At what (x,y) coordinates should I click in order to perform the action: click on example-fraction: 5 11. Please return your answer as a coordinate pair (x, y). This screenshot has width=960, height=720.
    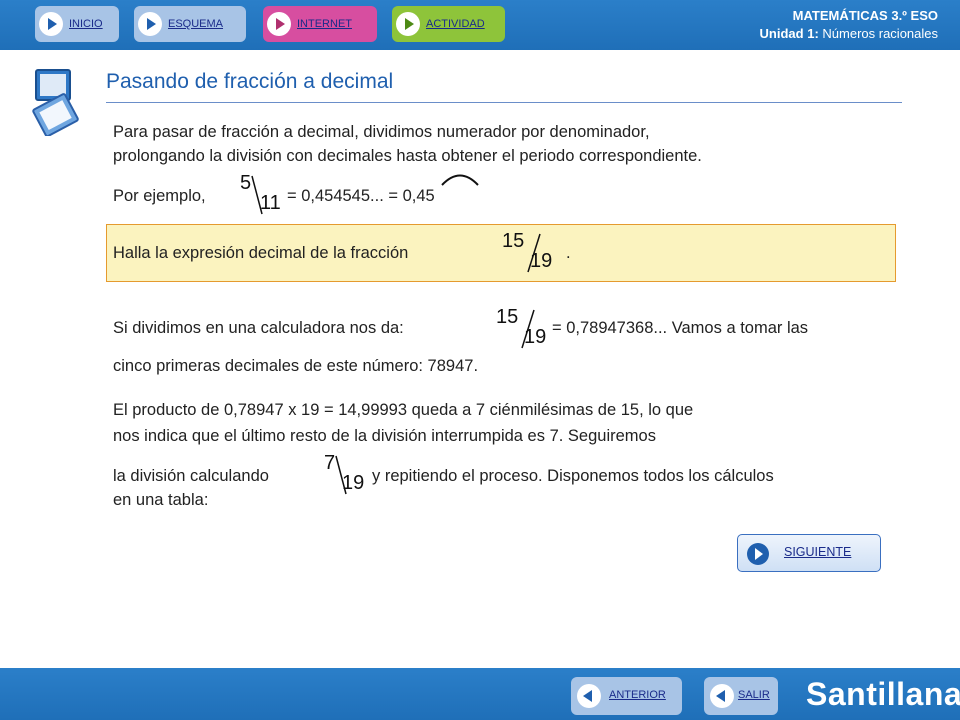
    Looking at the image, I should click on (266, 194).